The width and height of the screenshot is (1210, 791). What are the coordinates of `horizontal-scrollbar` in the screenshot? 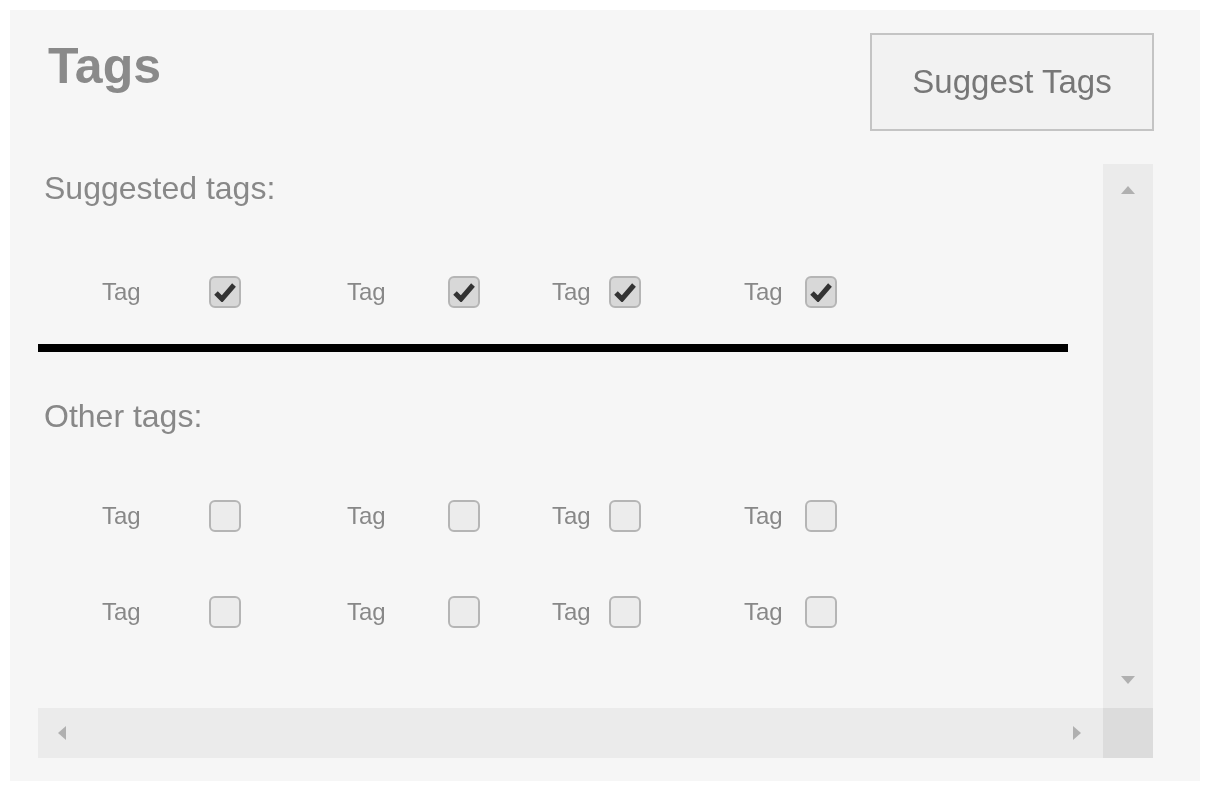 It's located at (570, 733).